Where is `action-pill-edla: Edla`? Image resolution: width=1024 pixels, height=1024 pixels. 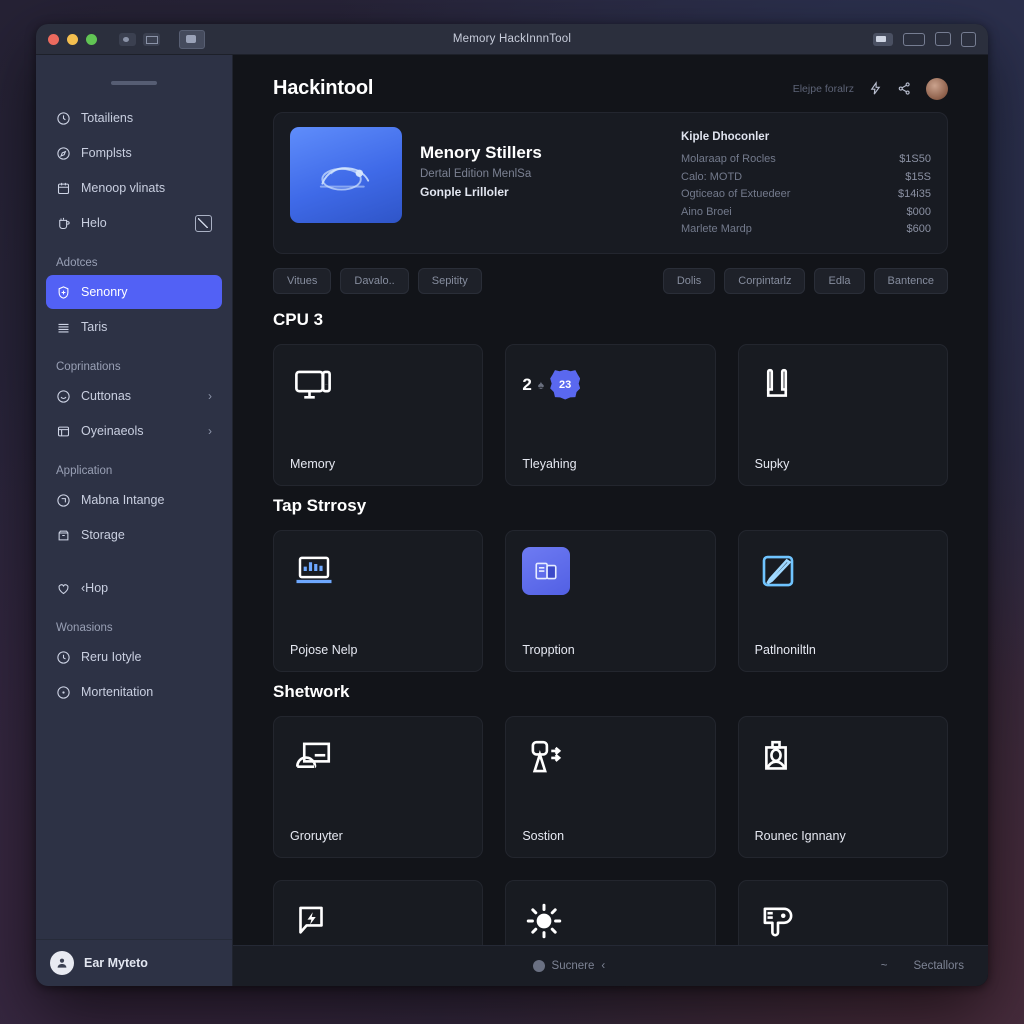
action-pill-edla: Edla is located at coordinates (839, 280).